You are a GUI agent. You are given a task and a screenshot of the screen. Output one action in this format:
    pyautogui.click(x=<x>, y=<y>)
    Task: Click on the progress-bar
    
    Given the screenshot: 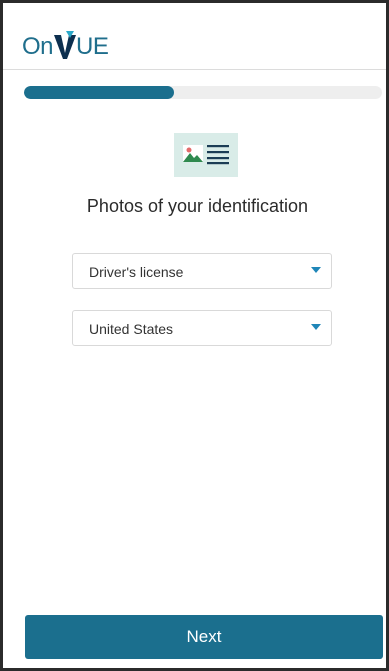 What is the action you would take?
    pyautogui.click(x=203, y=92)
    